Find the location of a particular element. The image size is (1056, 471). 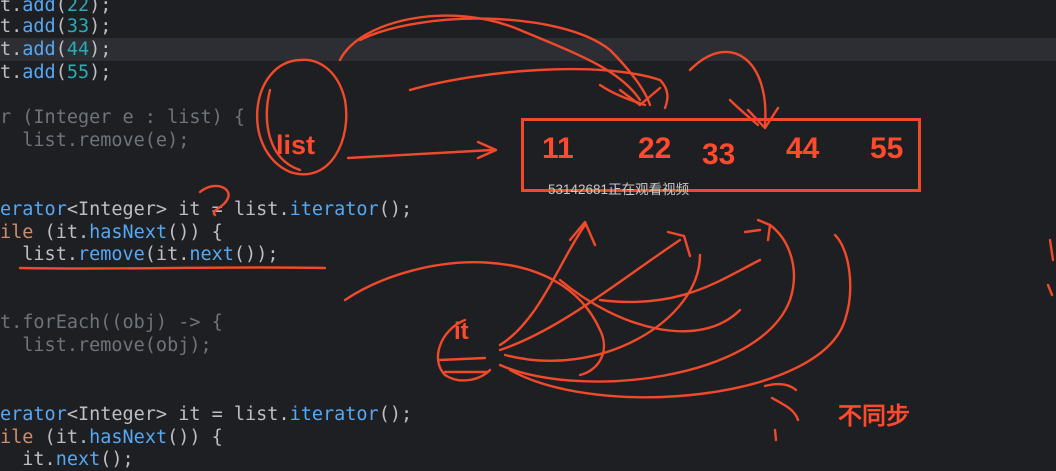

out-of-sync-note: 不同步 is located at coordinates (874, 416).